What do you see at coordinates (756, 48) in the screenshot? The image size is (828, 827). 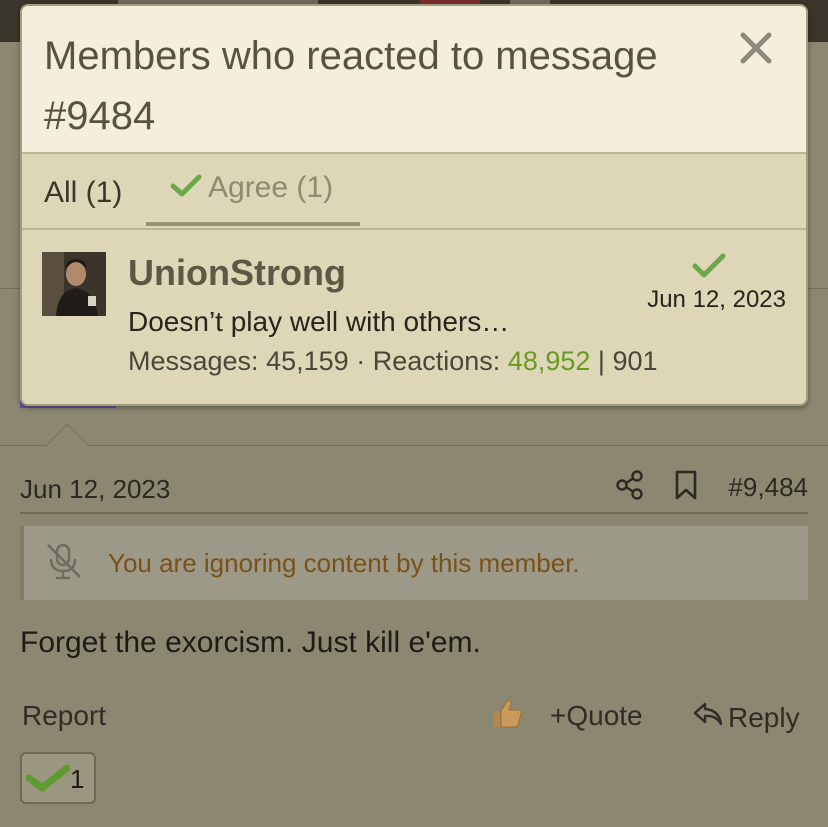 I see `close-icon` at bounding box center [756, 48].